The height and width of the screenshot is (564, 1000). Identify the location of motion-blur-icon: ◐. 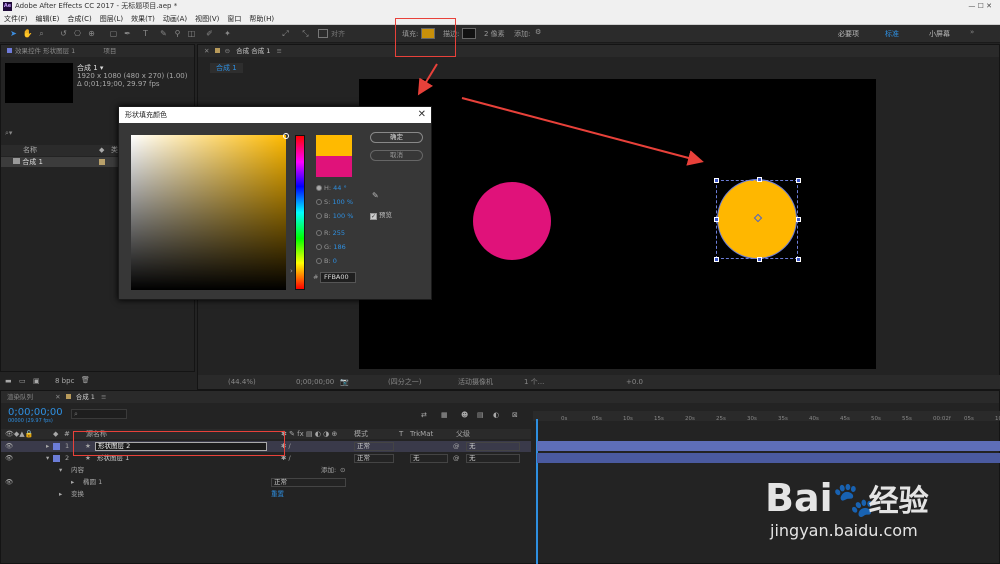
(496, 415).